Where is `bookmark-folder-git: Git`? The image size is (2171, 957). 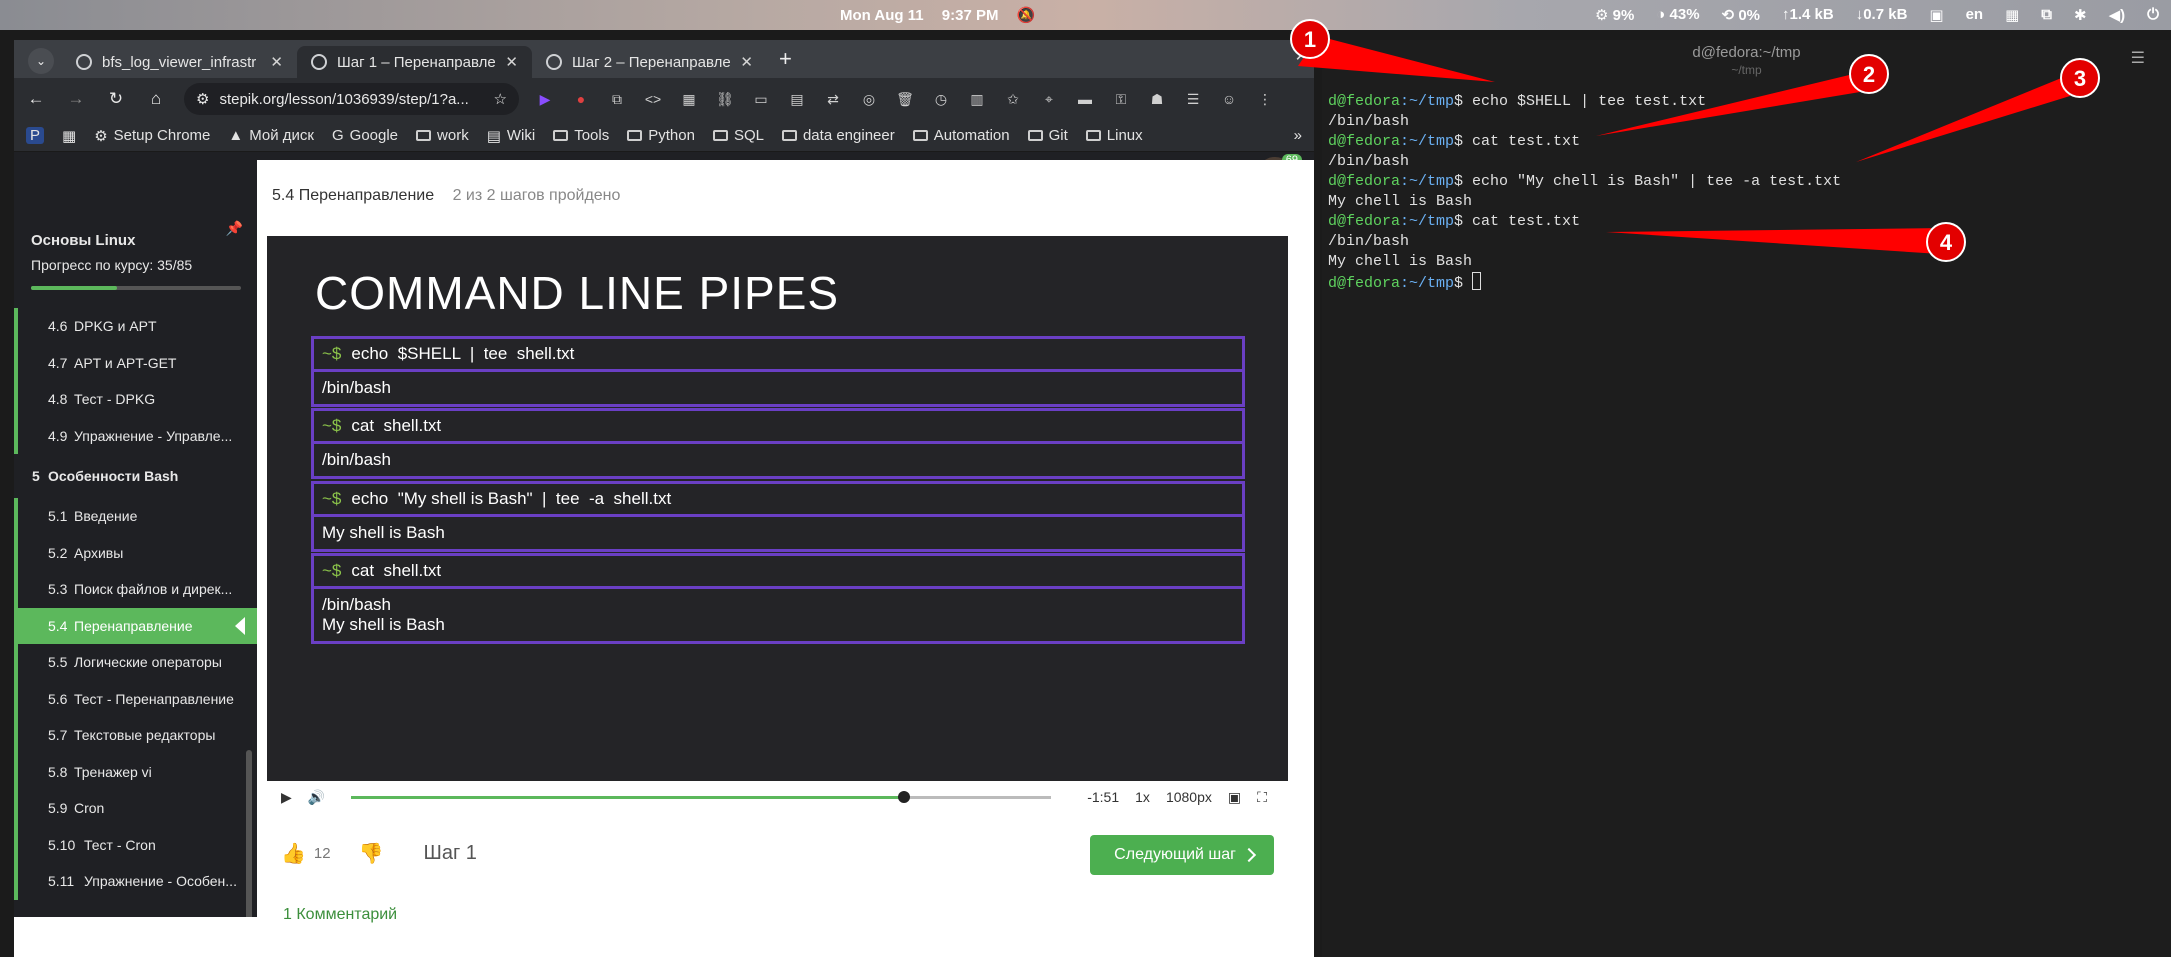
bookmark-folder-git: Git is located at coordinates (1047, 135).